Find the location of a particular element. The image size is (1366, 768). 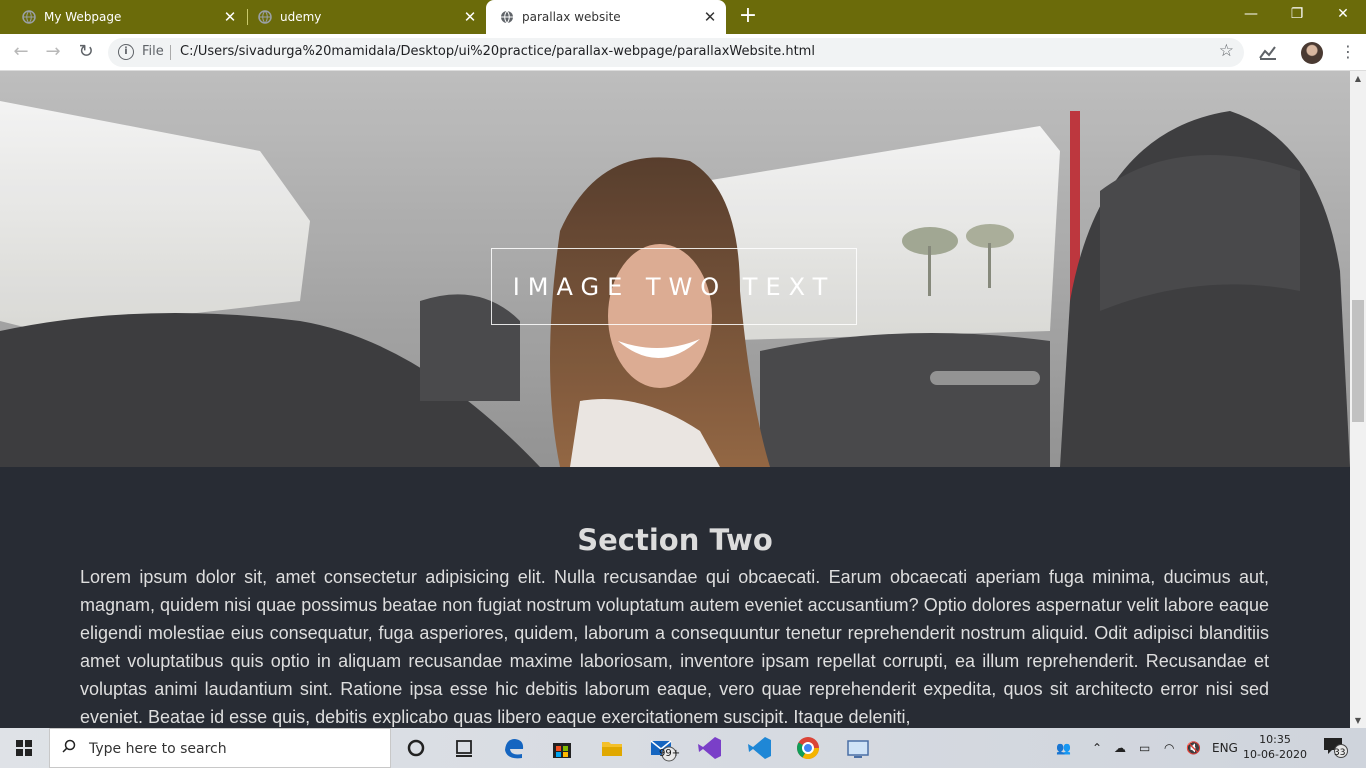

hero-caption-box: IMAGE TWO TEXT is located at coordinates (674, 286).